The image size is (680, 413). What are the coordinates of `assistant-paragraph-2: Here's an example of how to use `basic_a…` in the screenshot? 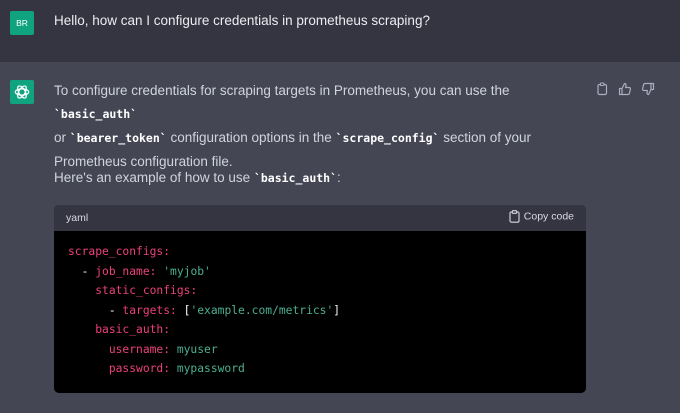 It's located at (319, 178).